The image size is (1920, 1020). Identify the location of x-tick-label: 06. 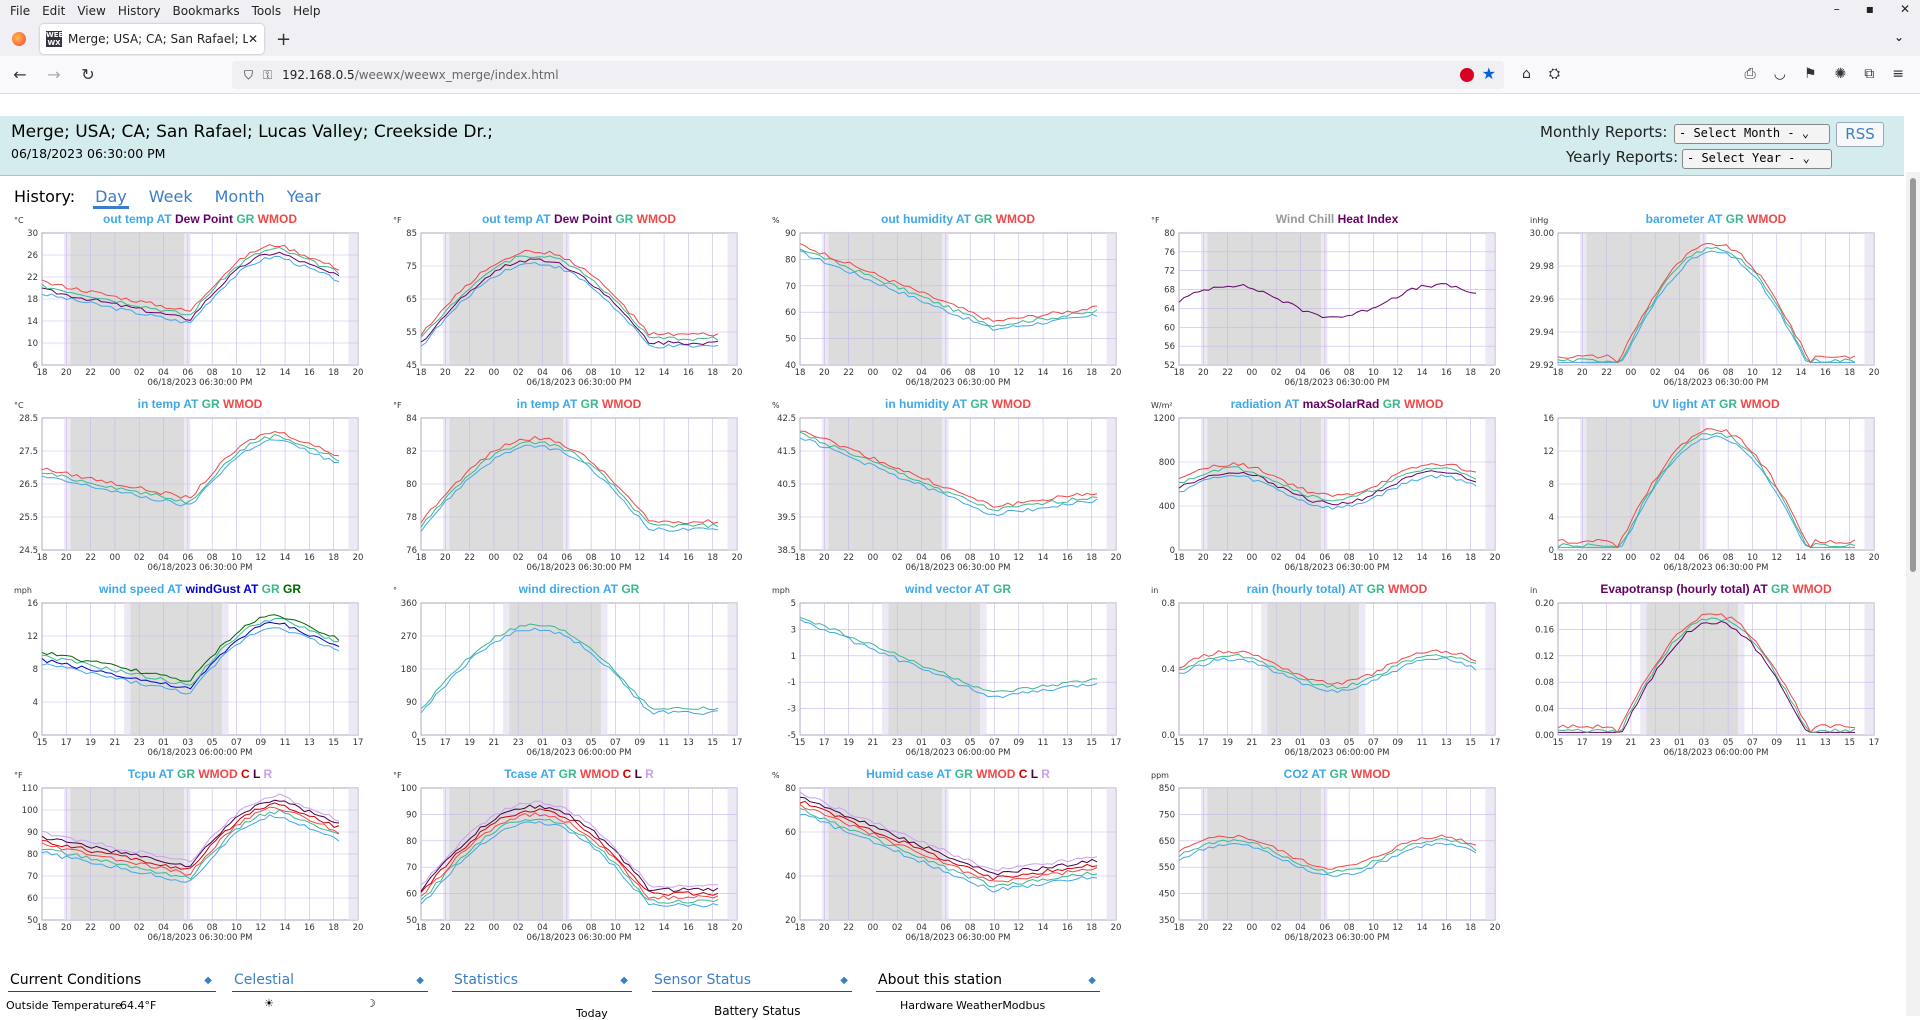
(1324, 373).